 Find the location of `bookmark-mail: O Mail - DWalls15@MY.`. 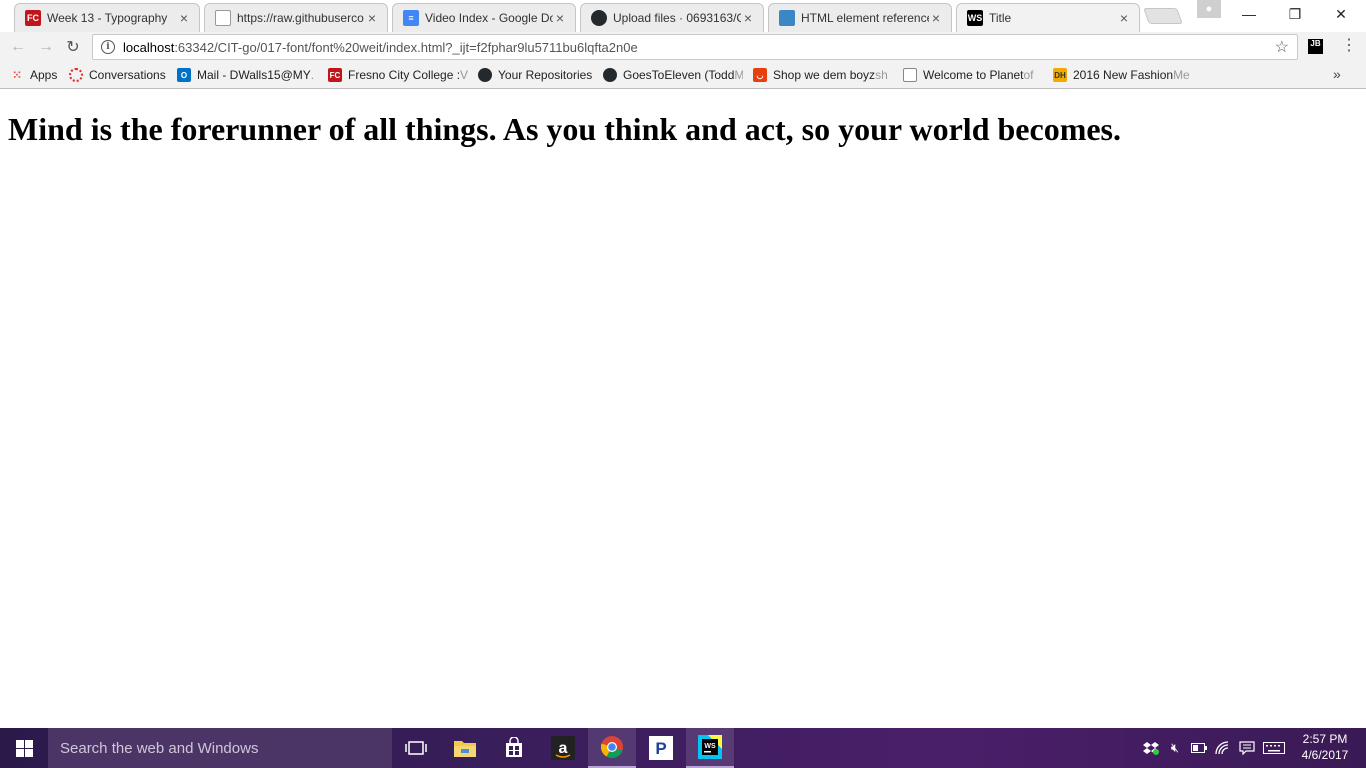

bookmark-mail: O Mail - DWalls15@MY. is located at coordinates (247, 75).